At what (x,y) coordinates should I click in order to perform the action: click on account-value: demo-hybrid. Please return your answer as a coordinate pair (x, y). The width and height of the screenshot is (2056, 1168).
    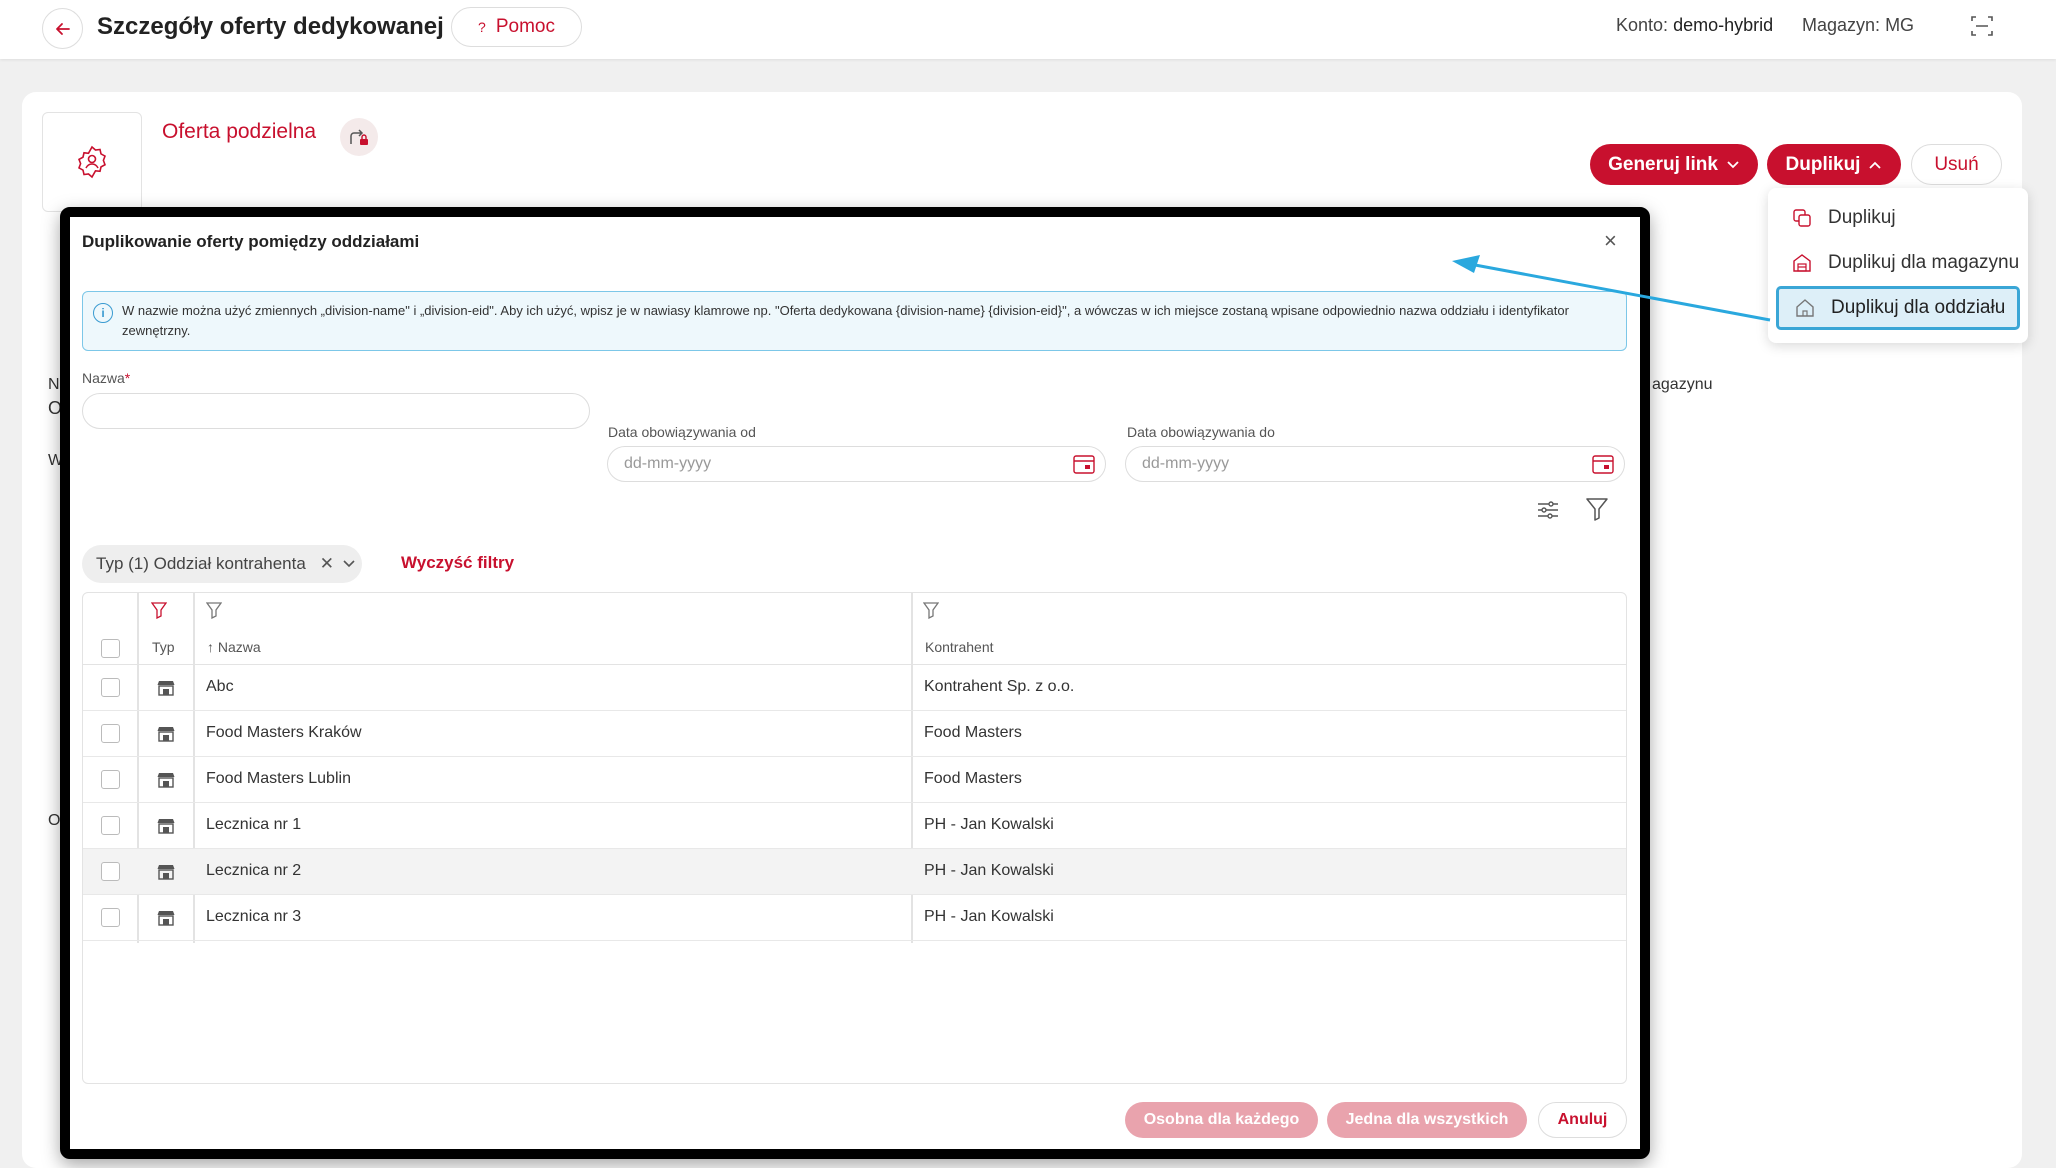
    Looking at the image, I should click on (1723, 25).